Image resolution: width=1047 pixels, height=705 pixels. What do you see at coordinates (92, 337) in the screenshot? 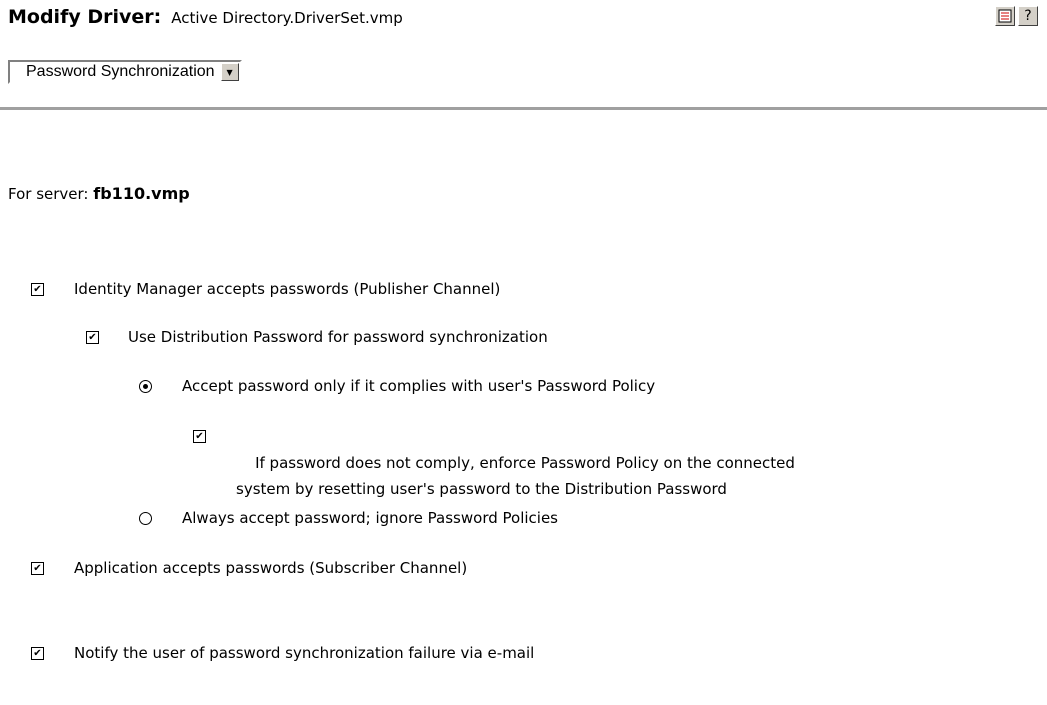
I see `use-distribution-checkbox: ✔` at bounding box center [92, 337].